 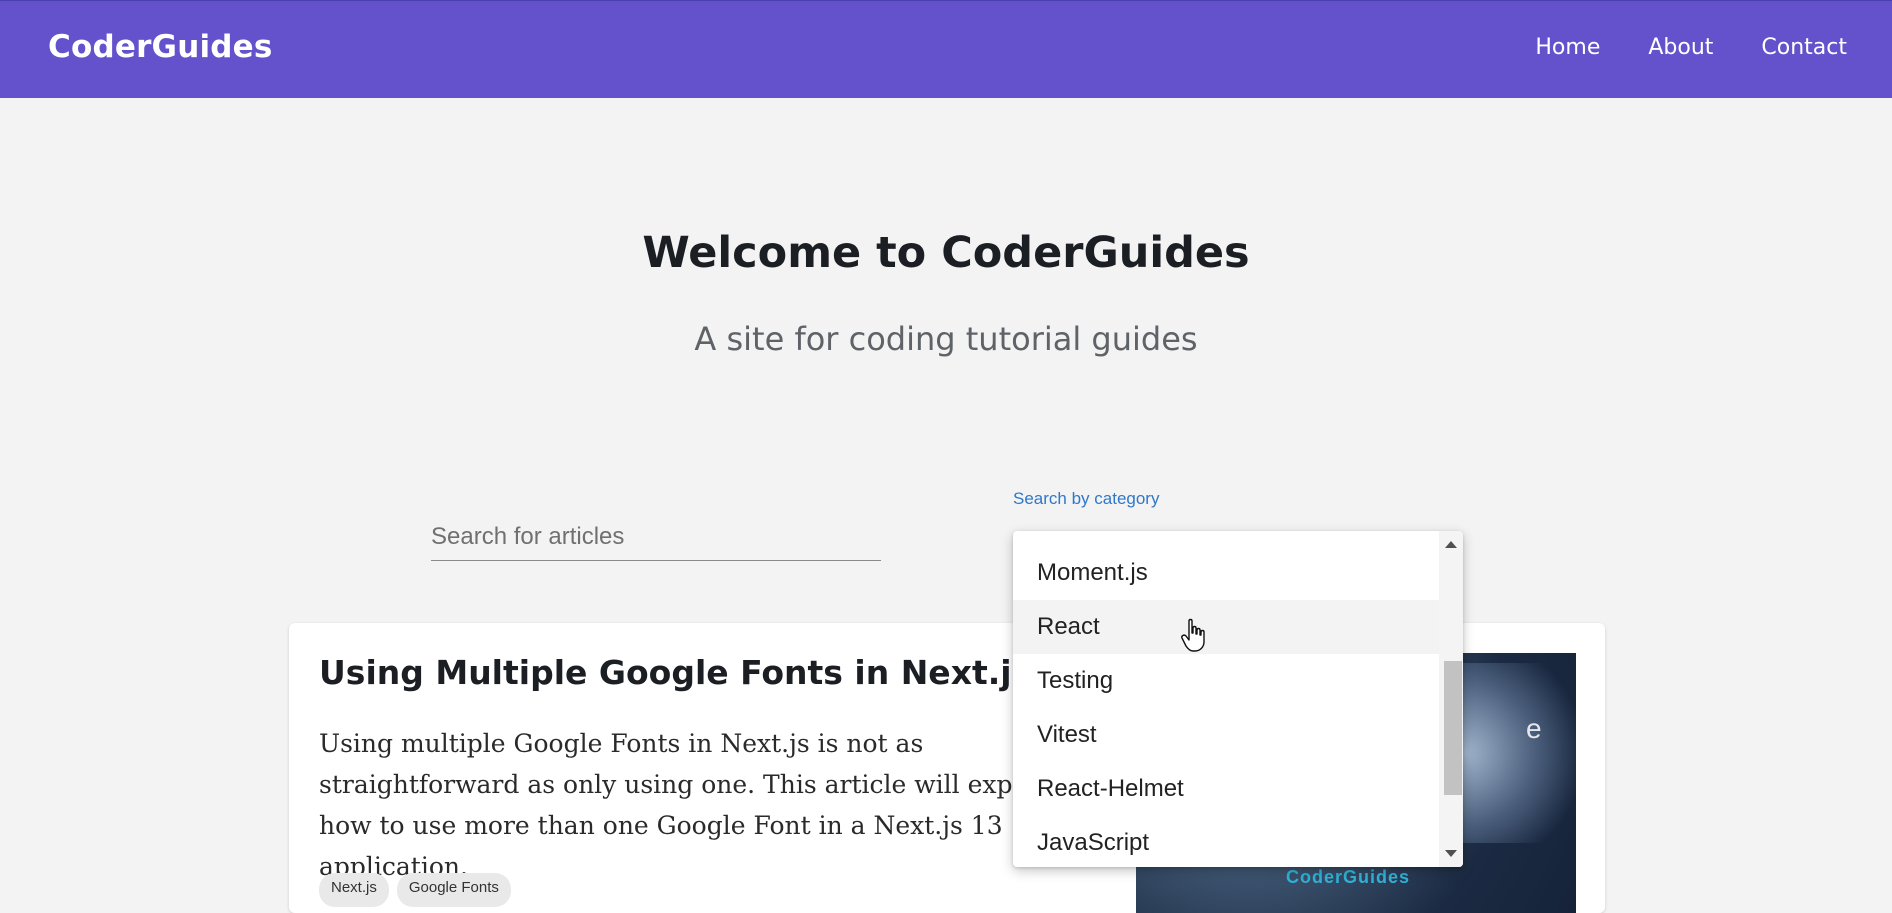 What do you see at coordinates (1567, 47) in the screenshot?
I see `nav-link-home: Home` at bounding box center [1567, 47].